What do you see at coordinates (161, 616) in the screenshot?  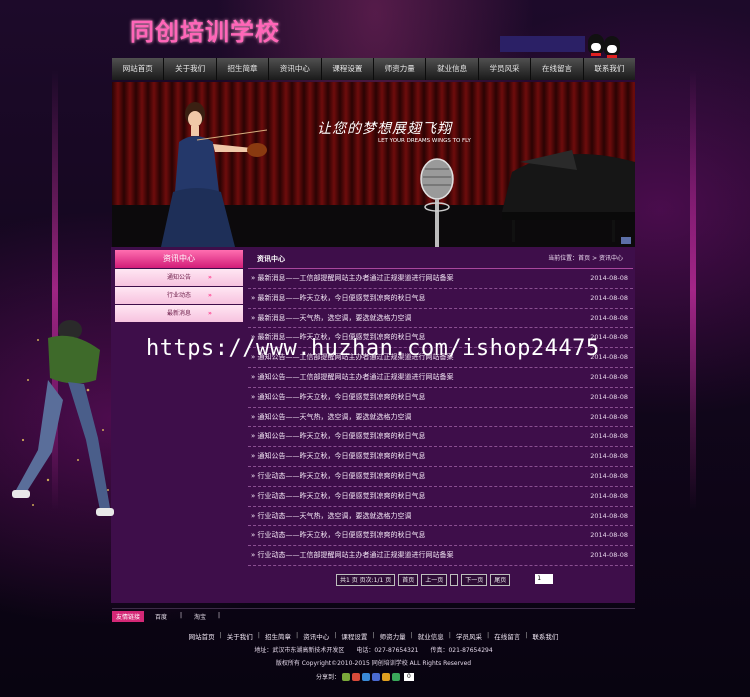 I see `link-baidu: 百度` at bounding box center [161, 616].